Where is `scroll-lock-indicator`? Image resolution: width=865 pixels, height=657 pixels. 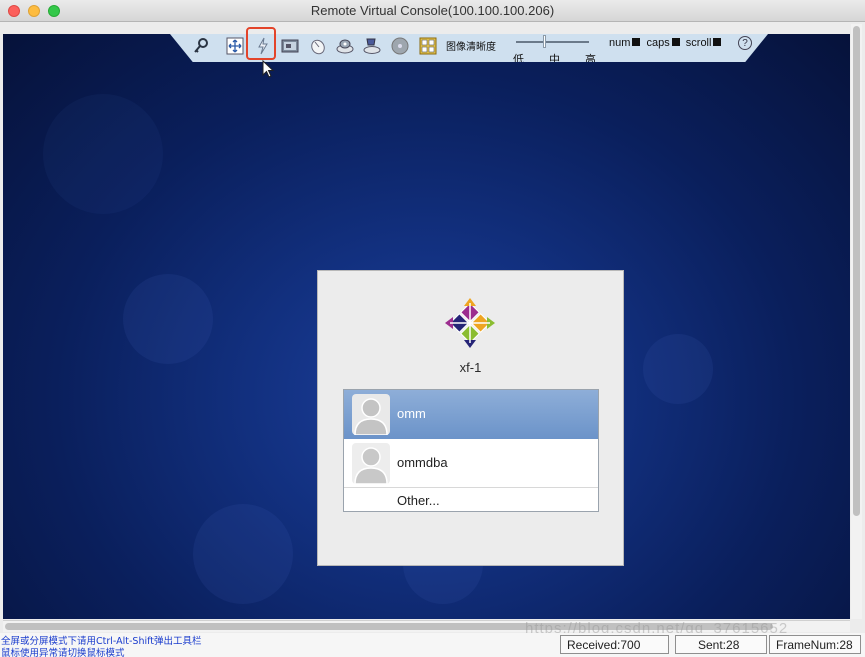
scroll-lock-indicator is located at coordinates (717, 42).